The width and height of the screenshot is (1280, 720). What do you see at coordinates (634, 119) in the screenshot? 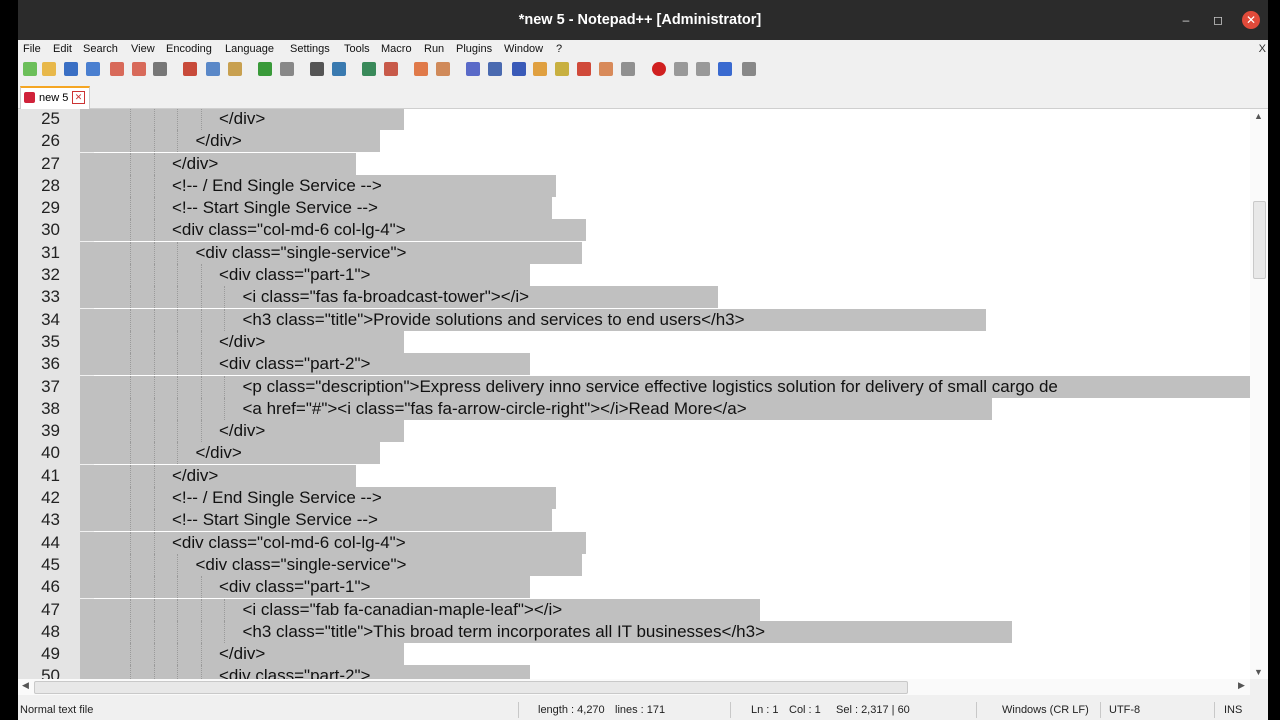
I see `code-line: 25 </div>` at bounding box center [634, 119].